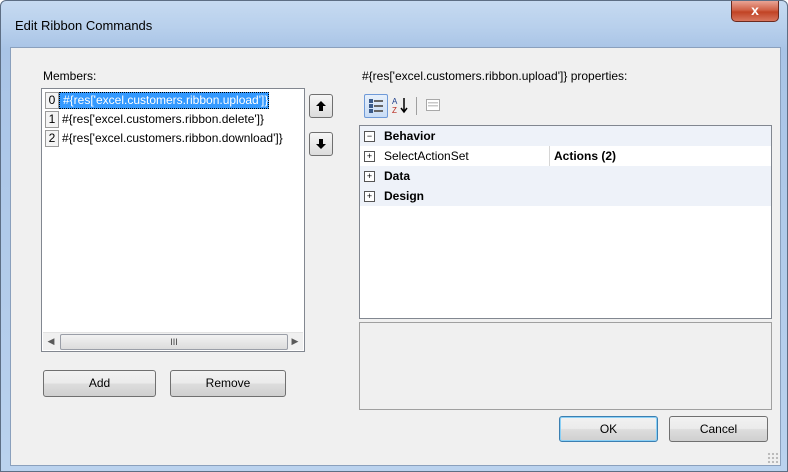 Image resolution: width=788 pixels, height=472 pixels. What do you see at coordinates (585, 156) in the screenshot?
I see `property-value: Actions (2)` at bounding box center [585, 156].